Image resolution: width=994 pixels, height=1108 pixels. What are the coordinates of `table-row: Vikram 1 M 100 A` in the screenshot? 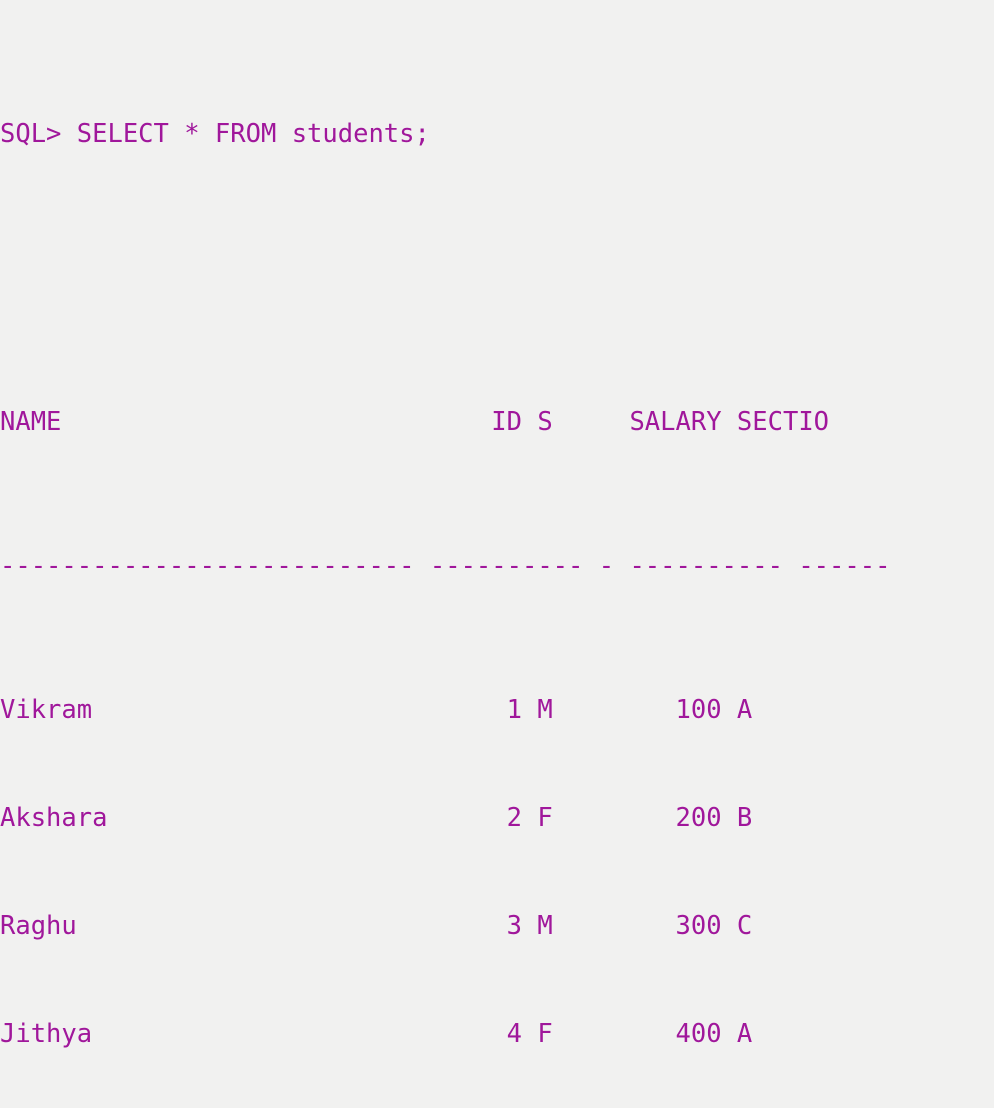 It's located at (376, 710).